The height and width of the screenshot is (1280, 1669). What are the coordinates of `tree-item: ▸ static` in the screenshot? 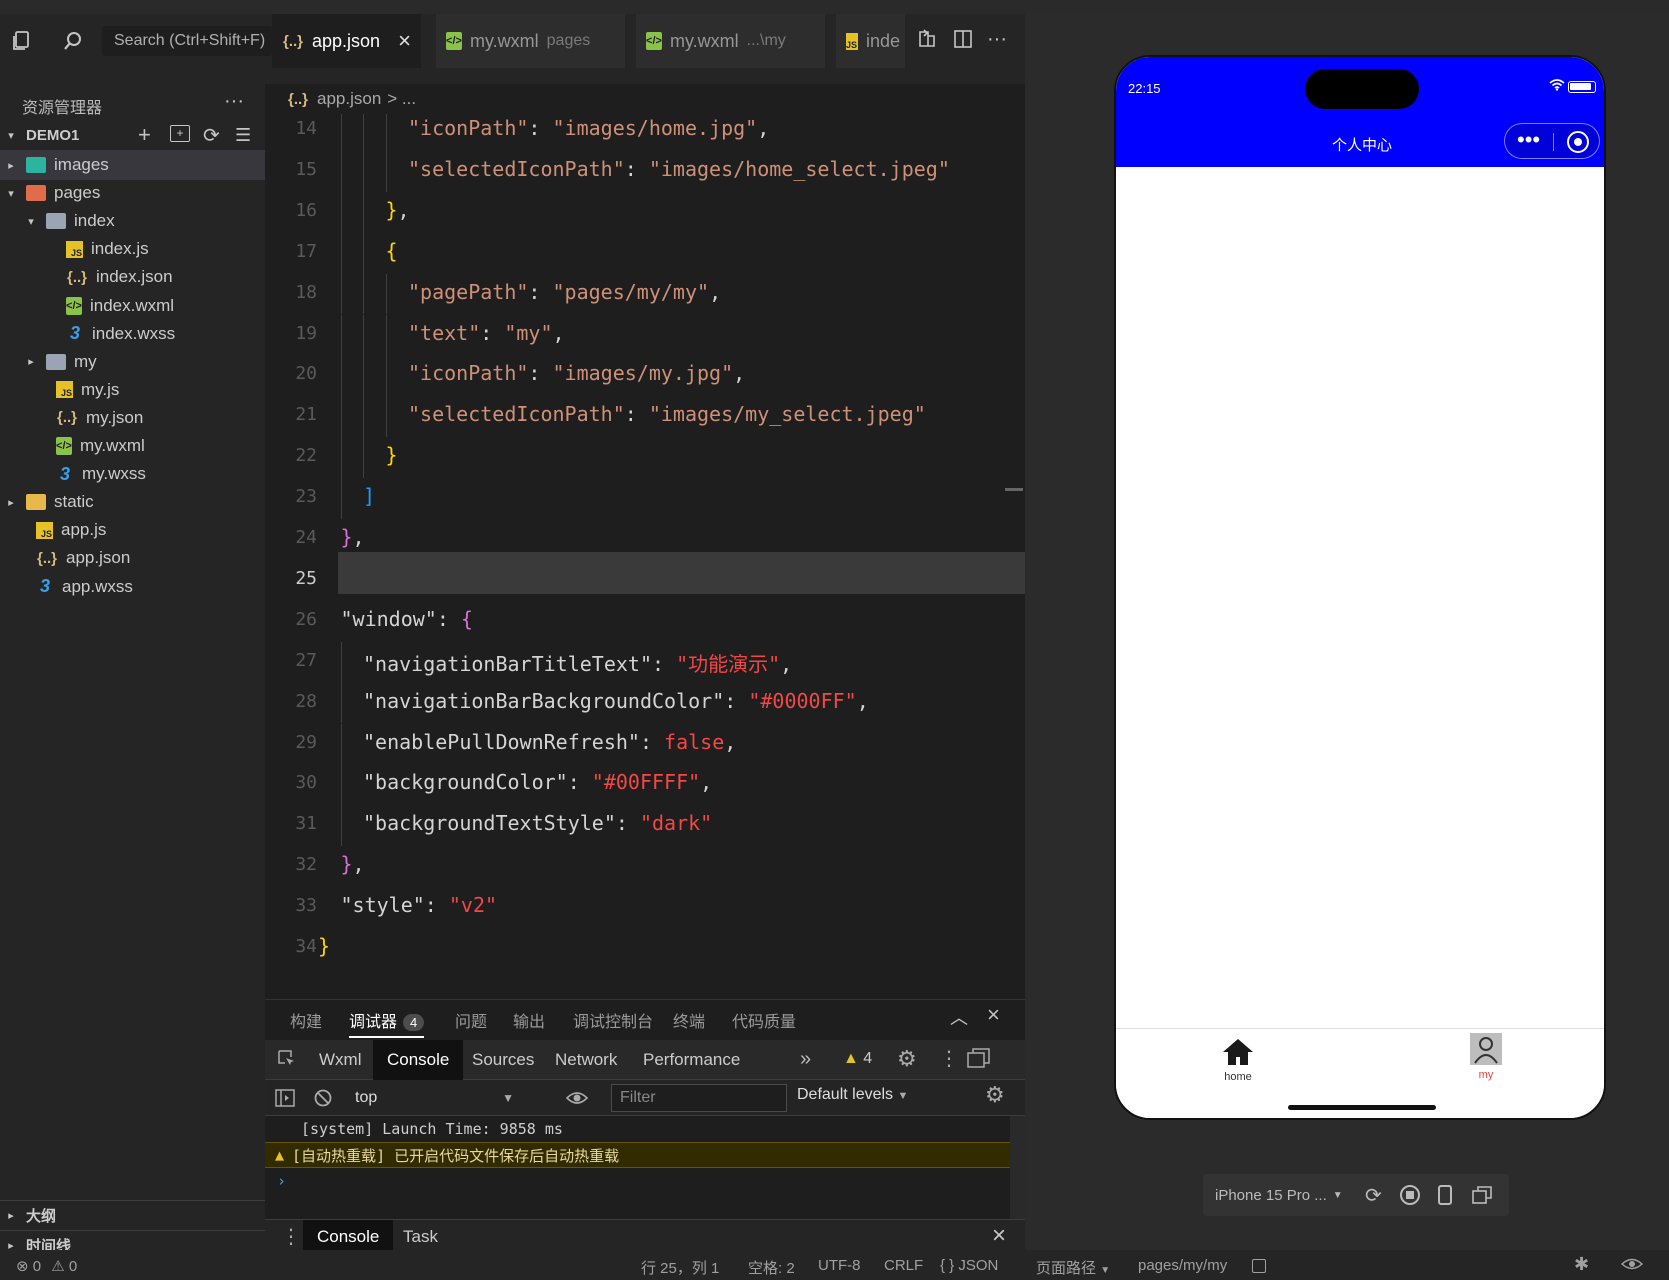 It's located at (132, 502).